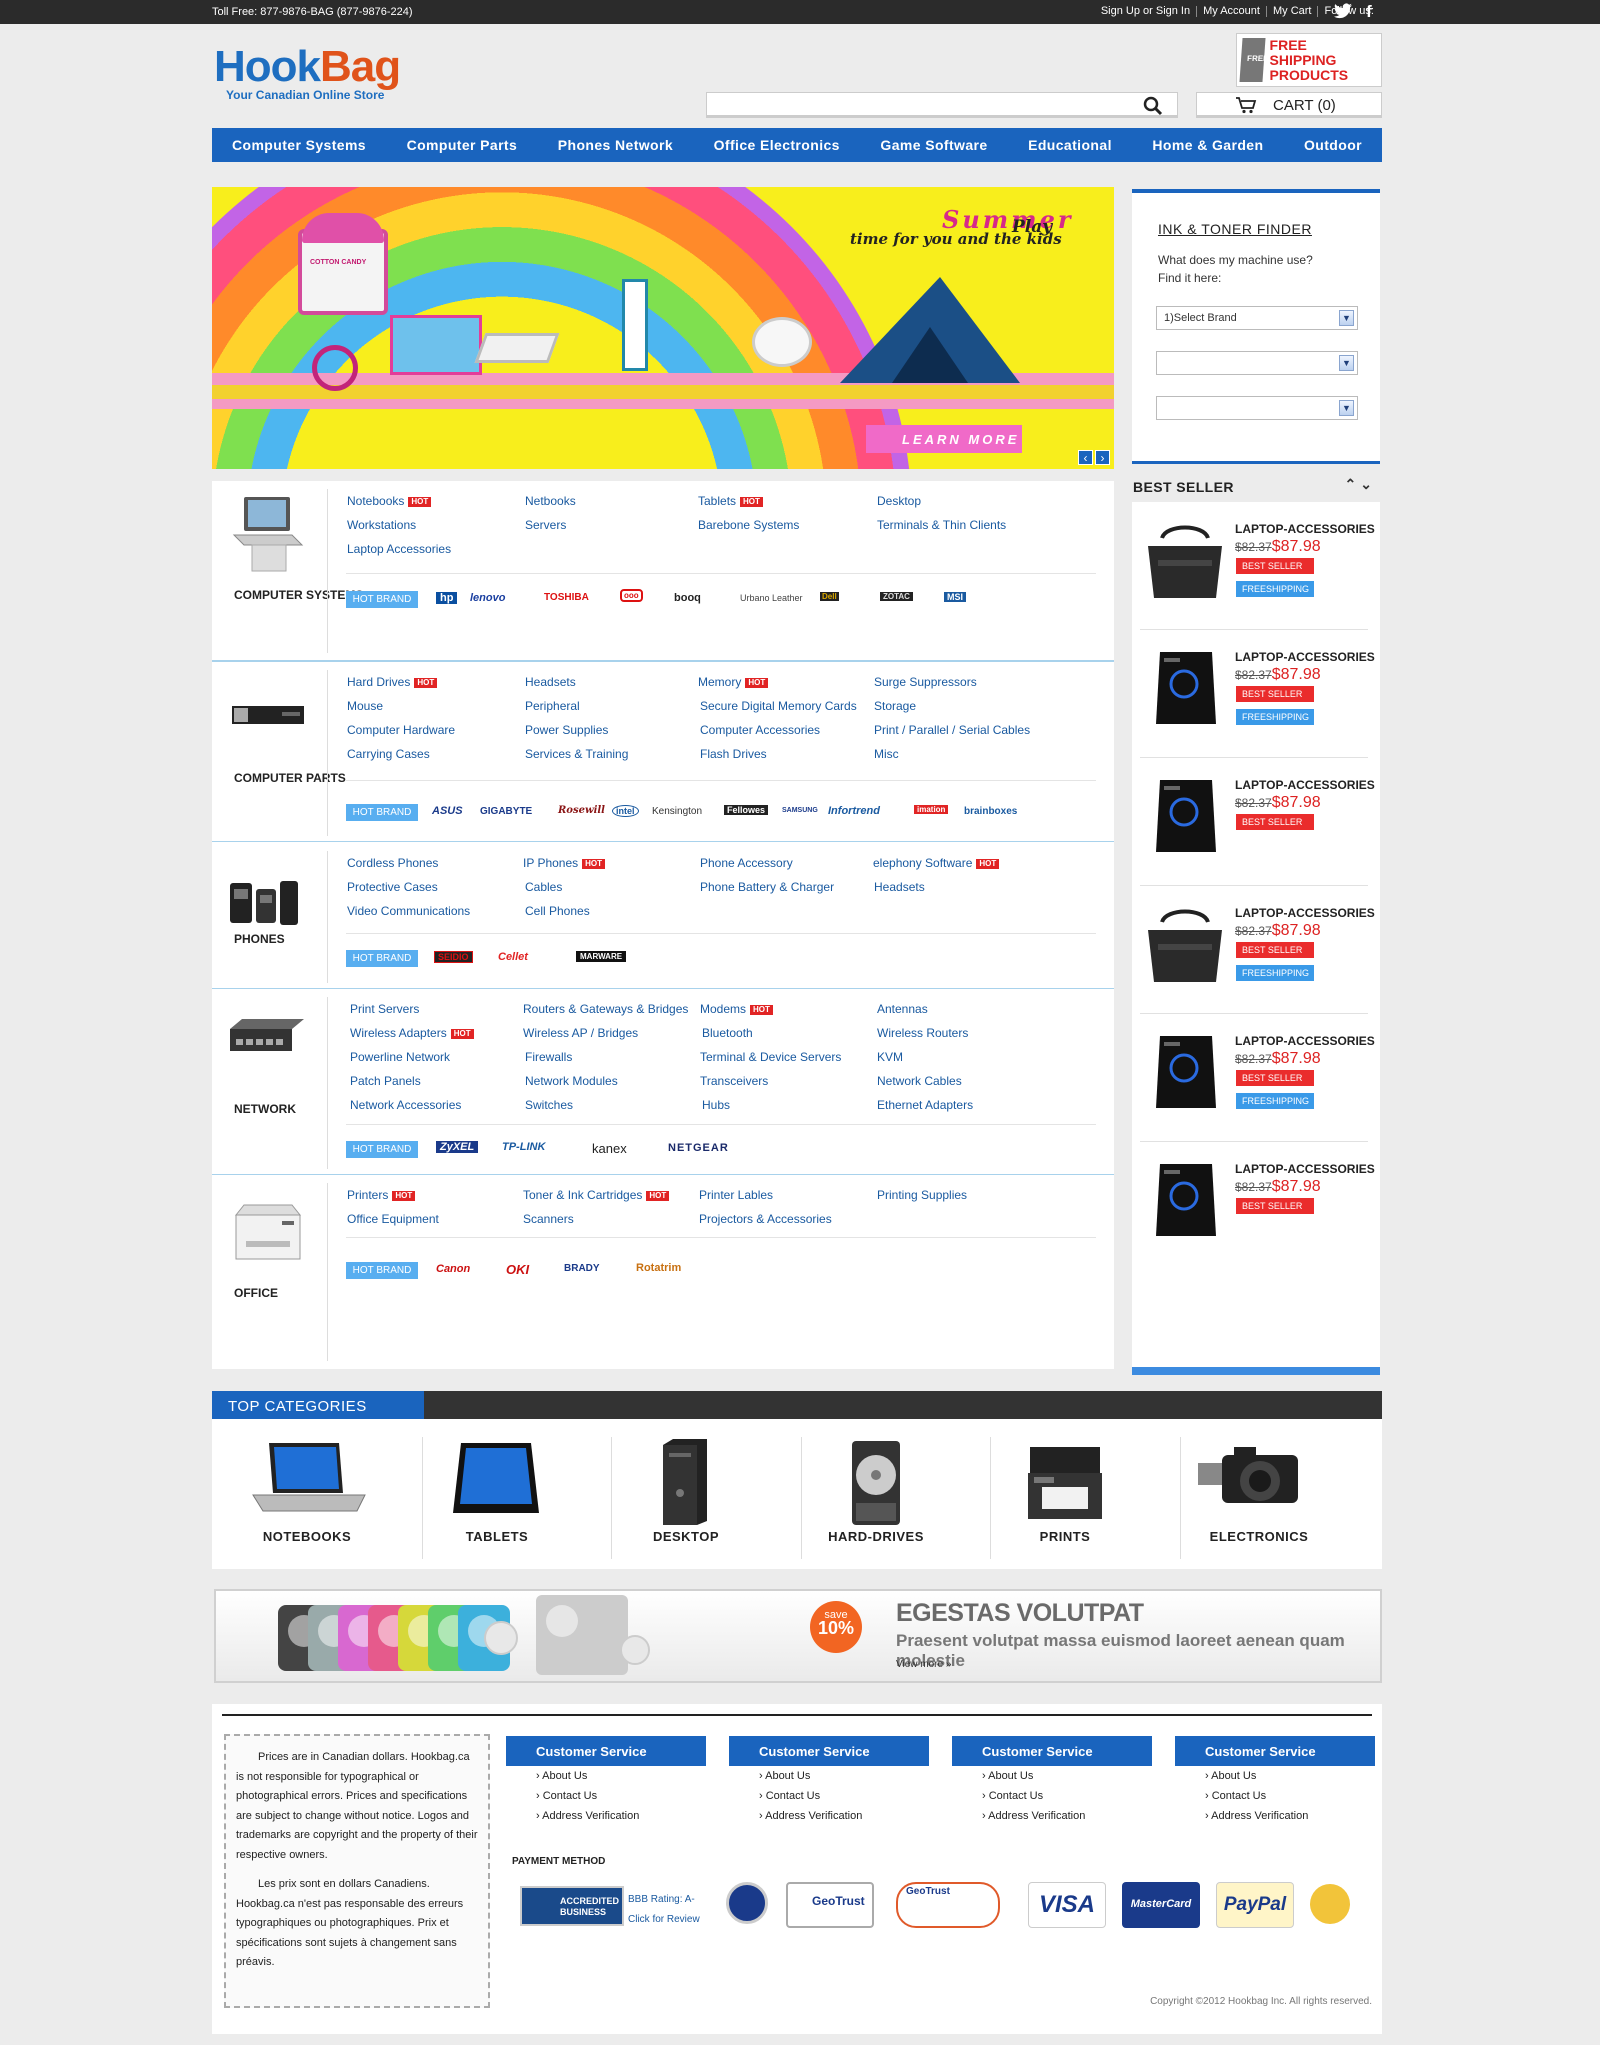 This screenshot has width=1600, height=2045. What do you see at coordinates (307, 1497) in the screenshot?
I see `top-cat-notebooks: NOTEBOOKS` at bounding box center [307, 1497].